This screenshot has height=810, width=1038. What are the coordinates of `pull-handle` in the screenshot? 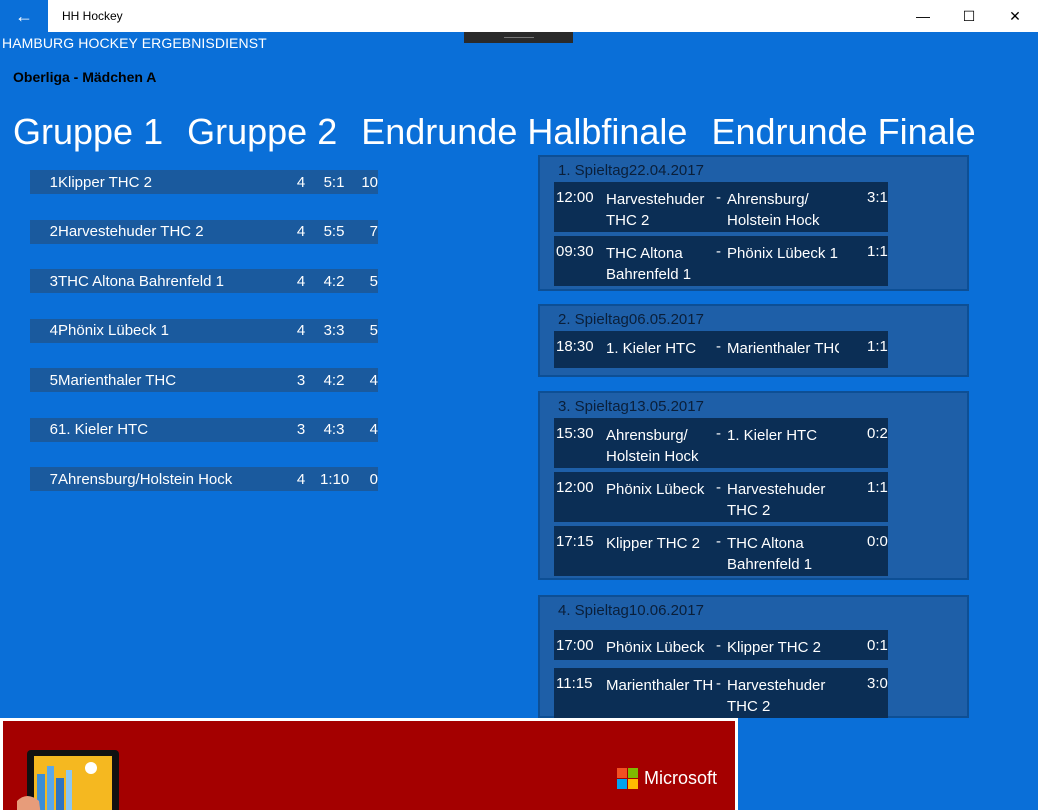 It's located at (518, 37).